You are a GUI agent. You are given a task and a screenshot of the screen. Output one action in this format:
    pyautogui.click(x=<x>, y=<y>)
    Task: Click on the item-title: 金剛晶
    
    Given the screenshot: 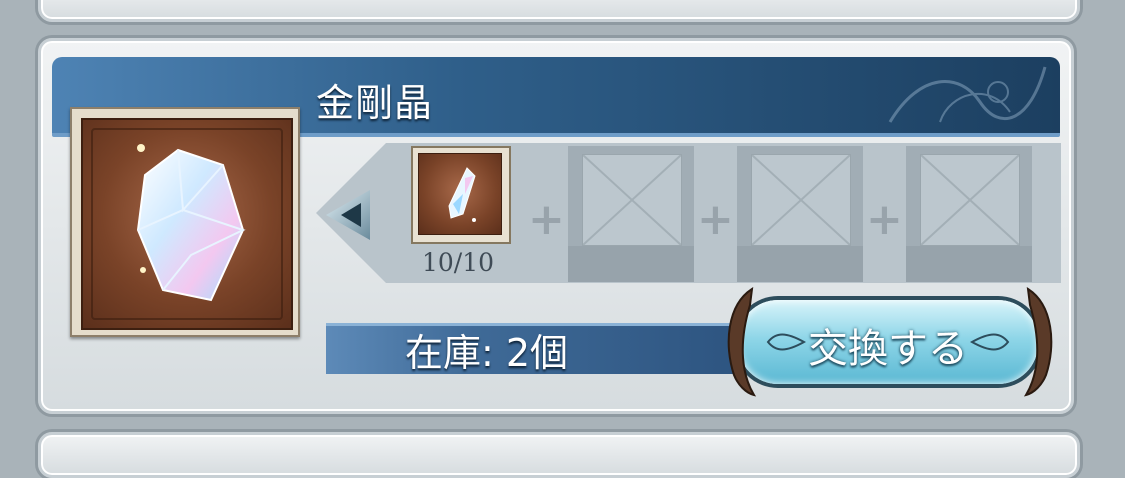 What is the action you would take?
    pyautogui.click(x=375, y=103)
    